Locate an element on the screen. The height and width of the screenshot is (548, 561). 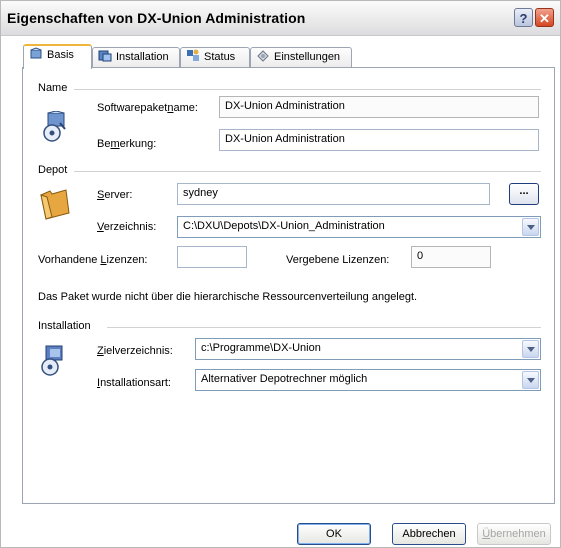
close-button: ✕ is located at coordinates (544, 17).